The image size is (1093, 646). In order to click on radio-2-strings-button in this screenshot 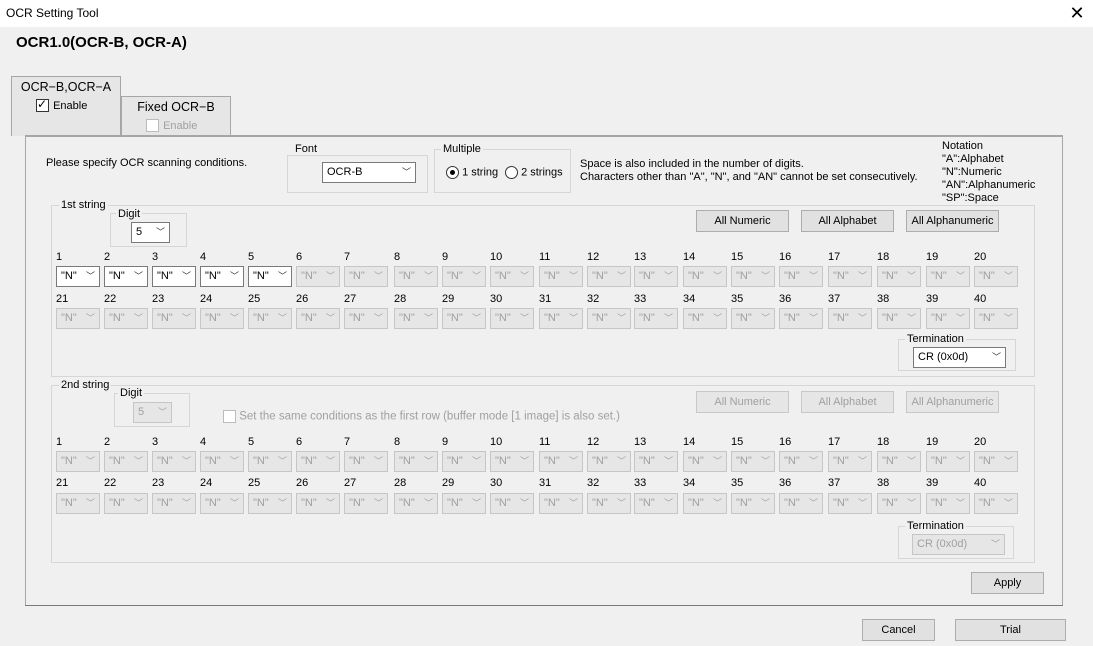, I will do `click(511, 172)`.